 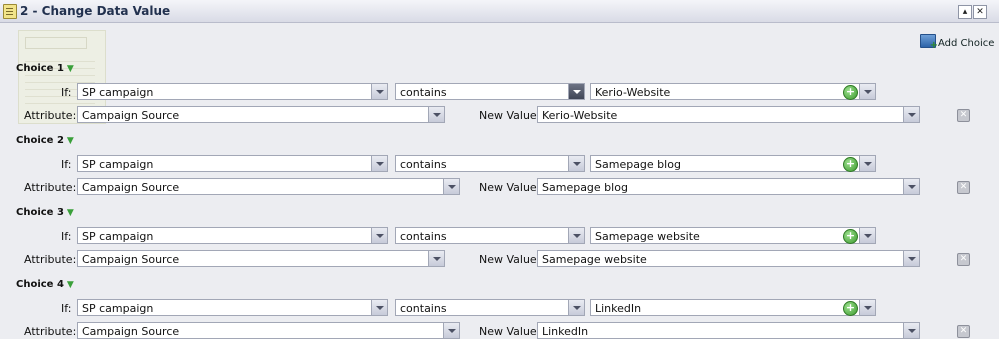 I want to click on add-choice-label: Add Choice, so click(x=966, y=43).